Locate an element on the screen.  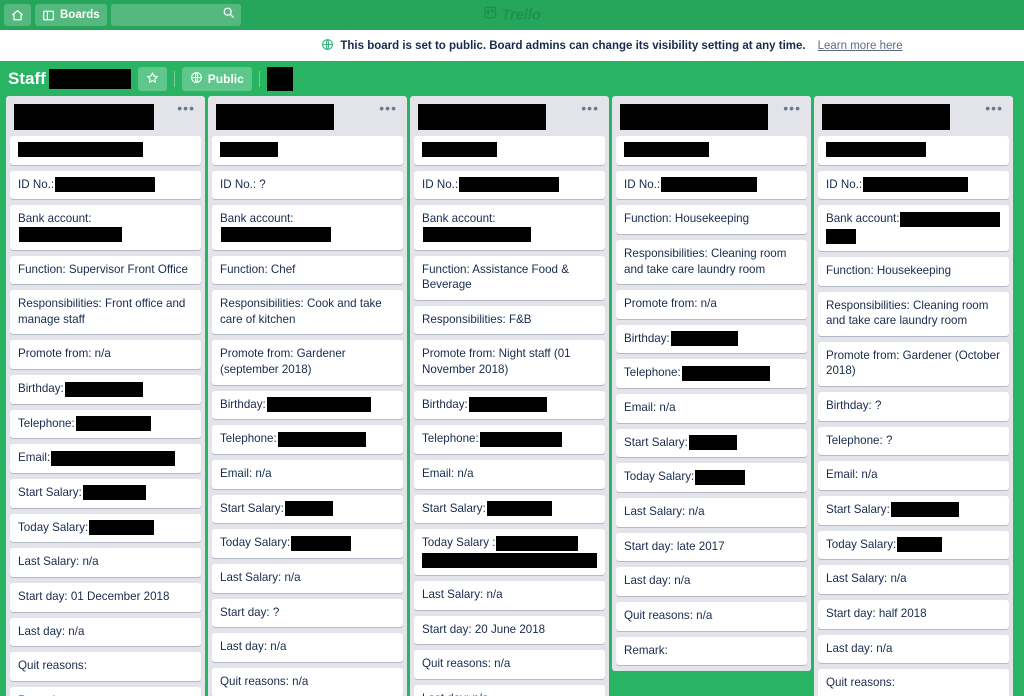
card: Function: Assistance Food & Beverage is located at coordinates (509, 277).